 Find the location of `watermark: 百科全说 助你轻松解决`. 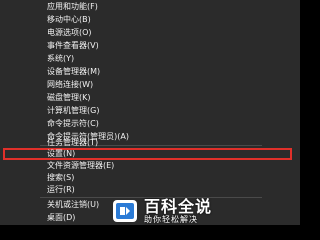

watermark: 百科全说 助你轻松解决 is located at coordinates (204, 210).